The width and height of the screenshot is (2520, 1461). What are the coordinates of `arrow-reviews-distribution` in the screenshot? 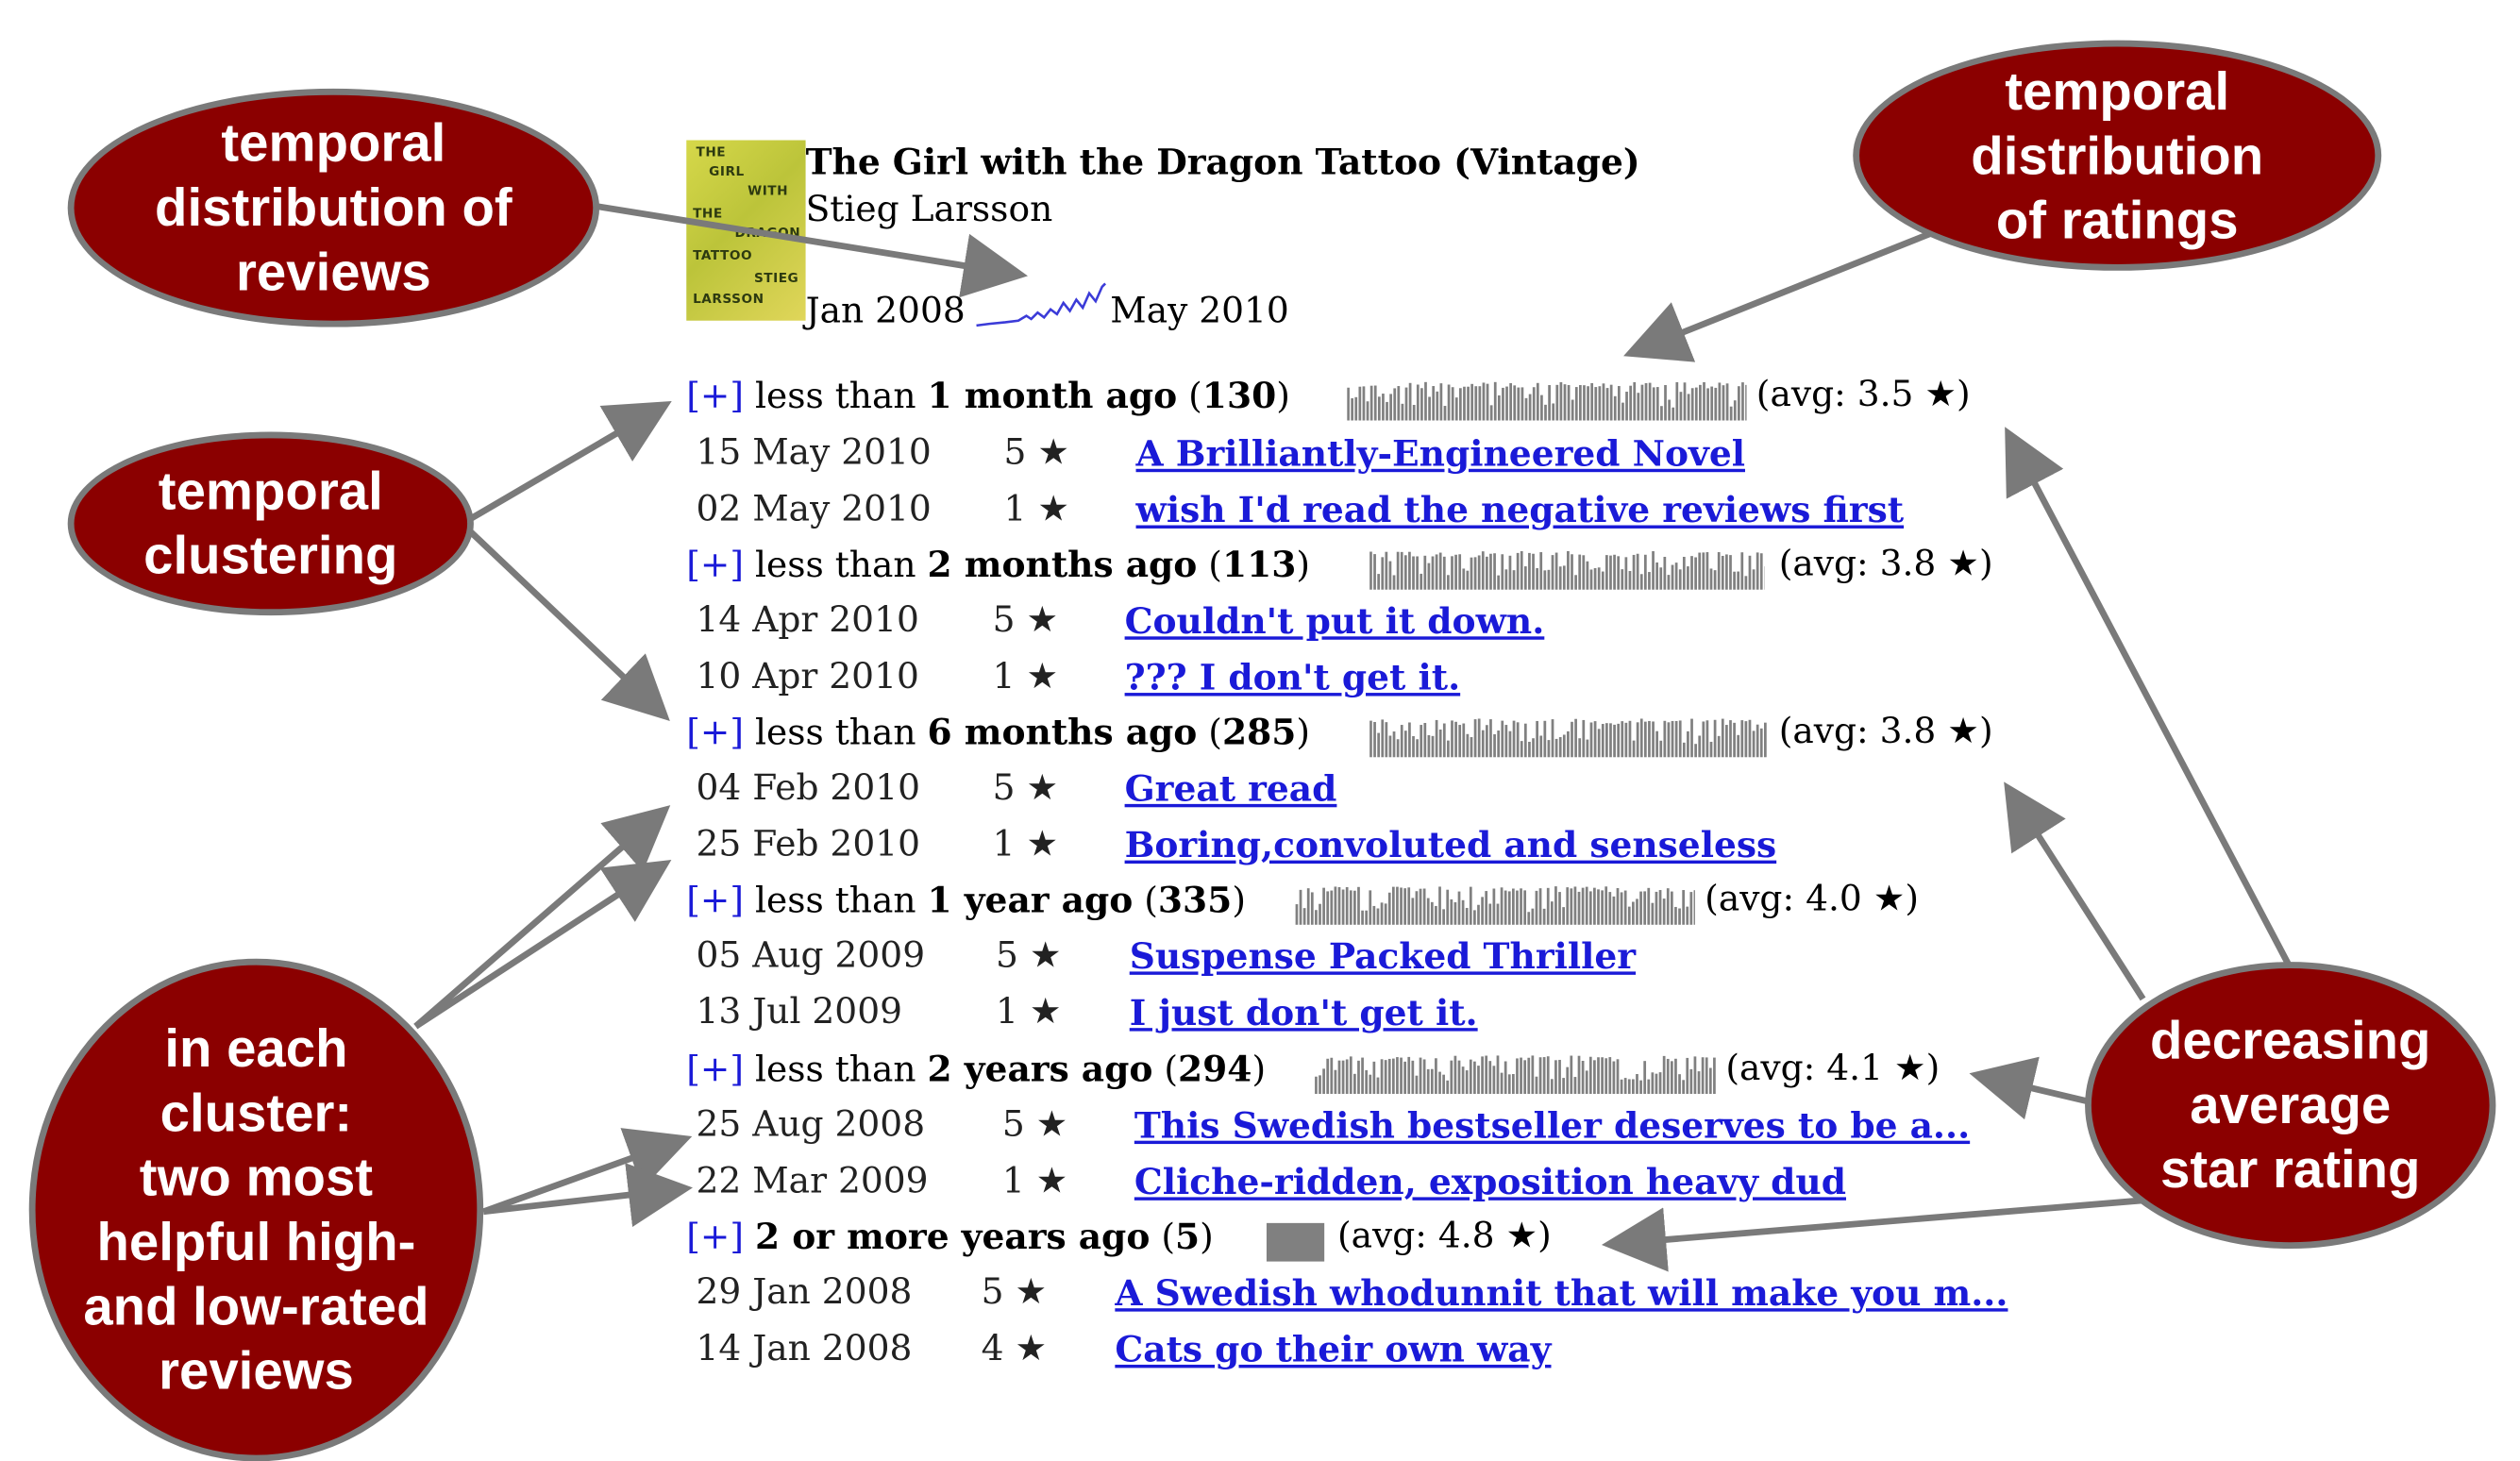 It's located at (806, 241).